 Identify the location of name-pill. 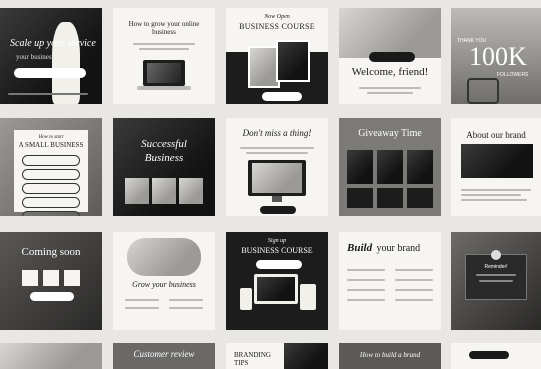
(392, 57).